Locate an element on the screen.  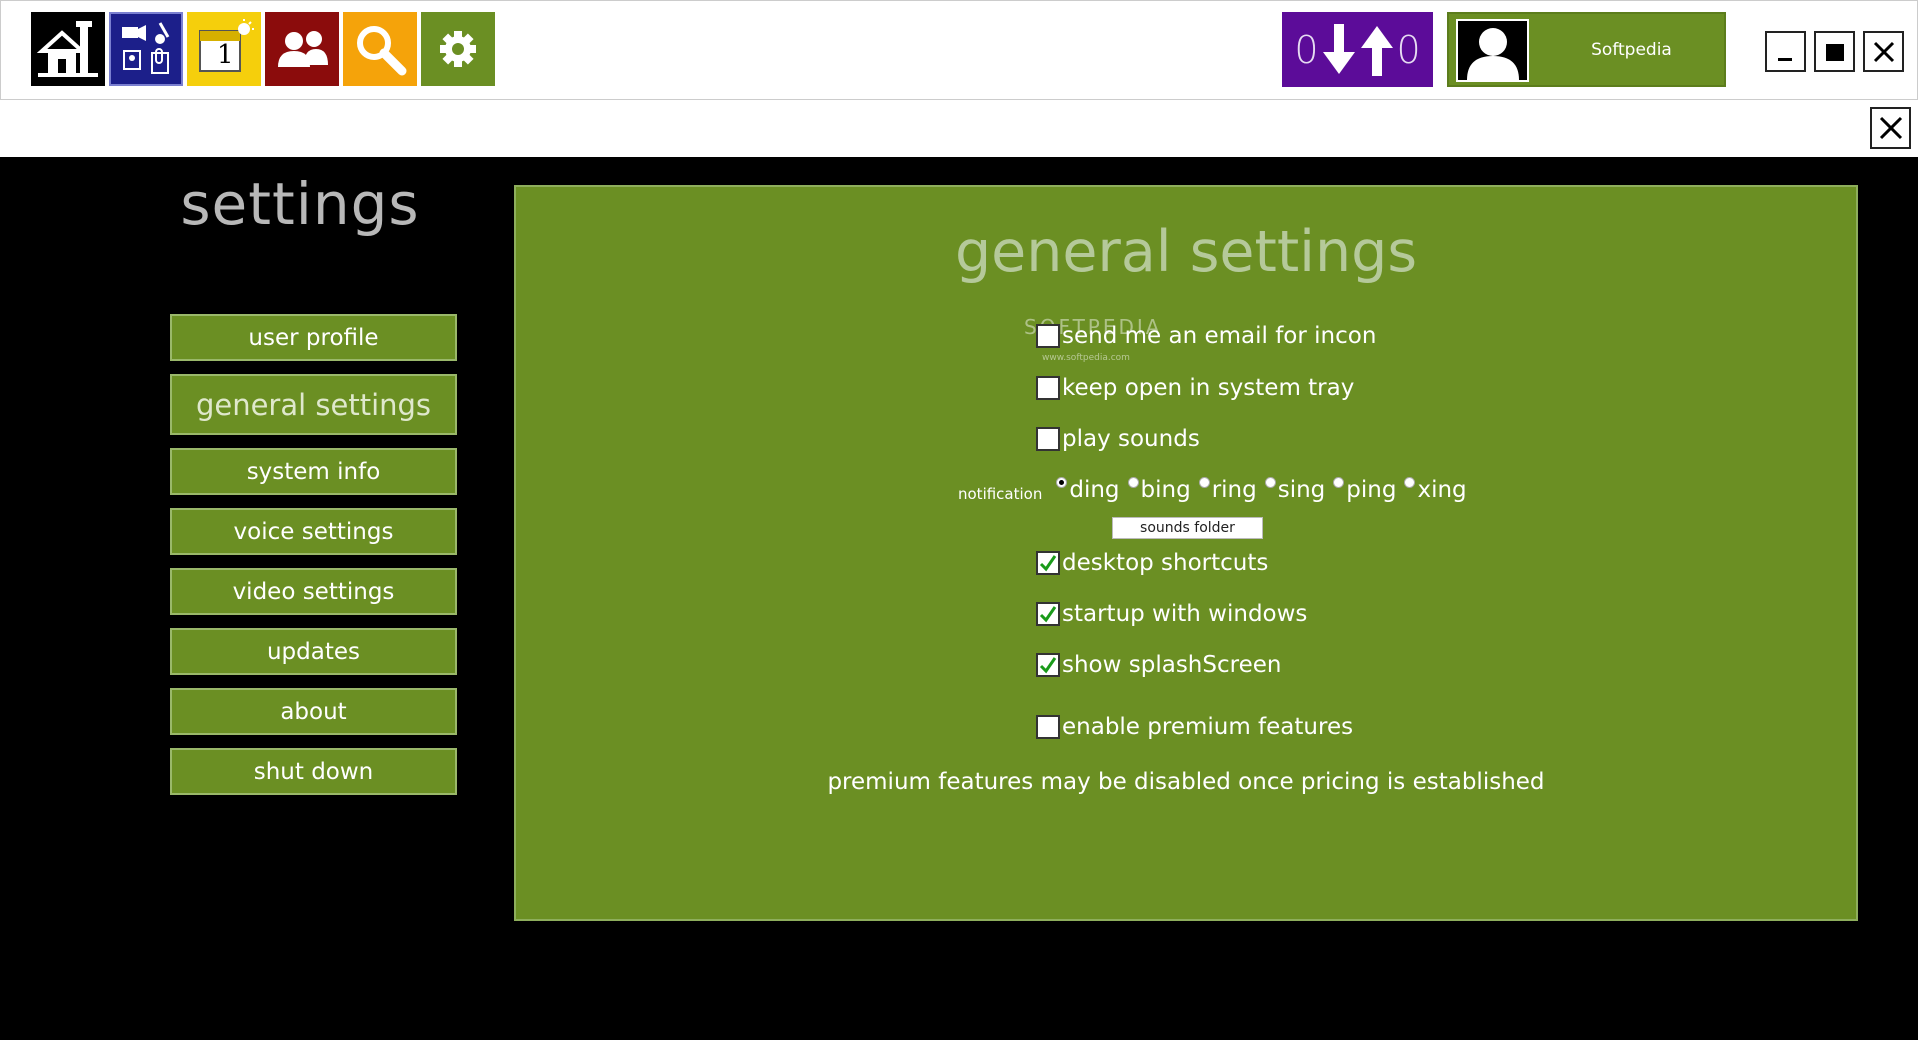
close-settings-button is located at coordinates (1890, 128).